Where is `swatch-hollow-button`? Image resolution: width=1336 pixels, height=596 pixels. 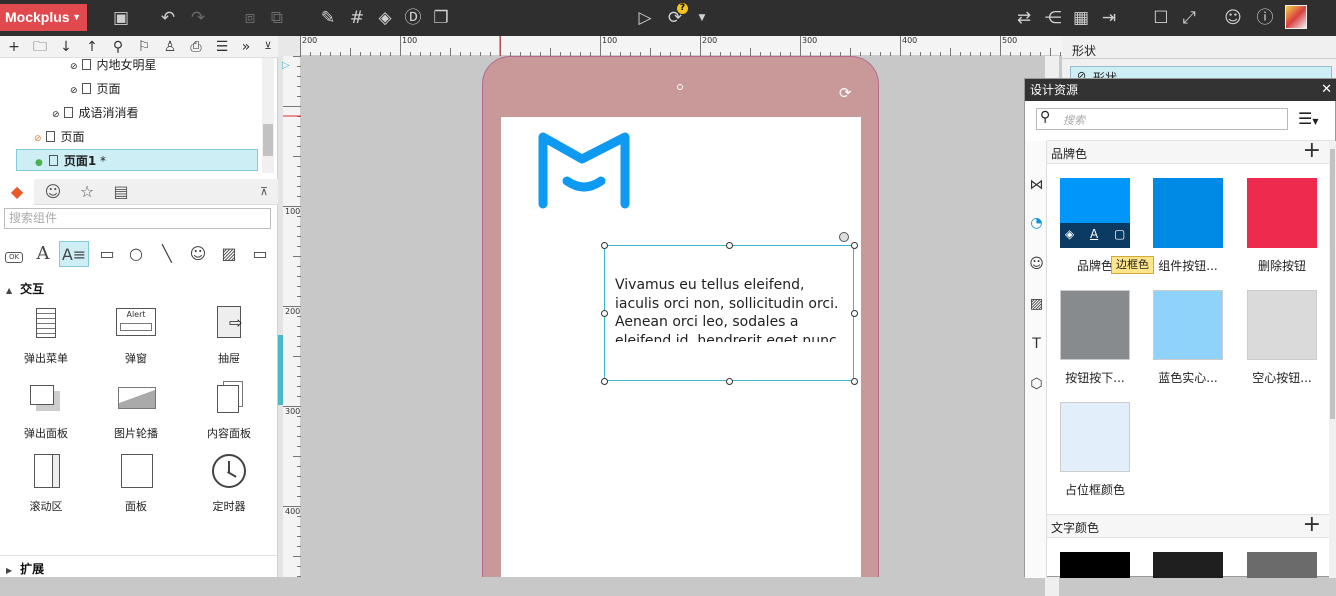 swatch-hollow-button is located at coordinates (1282, 325).